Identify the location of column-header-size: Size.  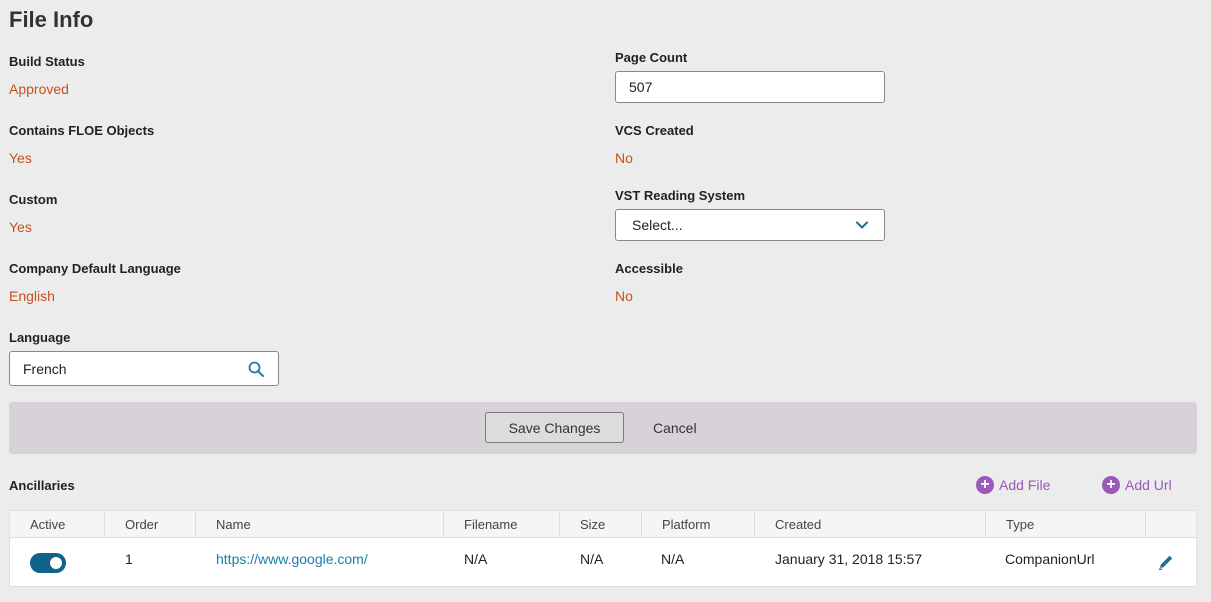
(601, 524).